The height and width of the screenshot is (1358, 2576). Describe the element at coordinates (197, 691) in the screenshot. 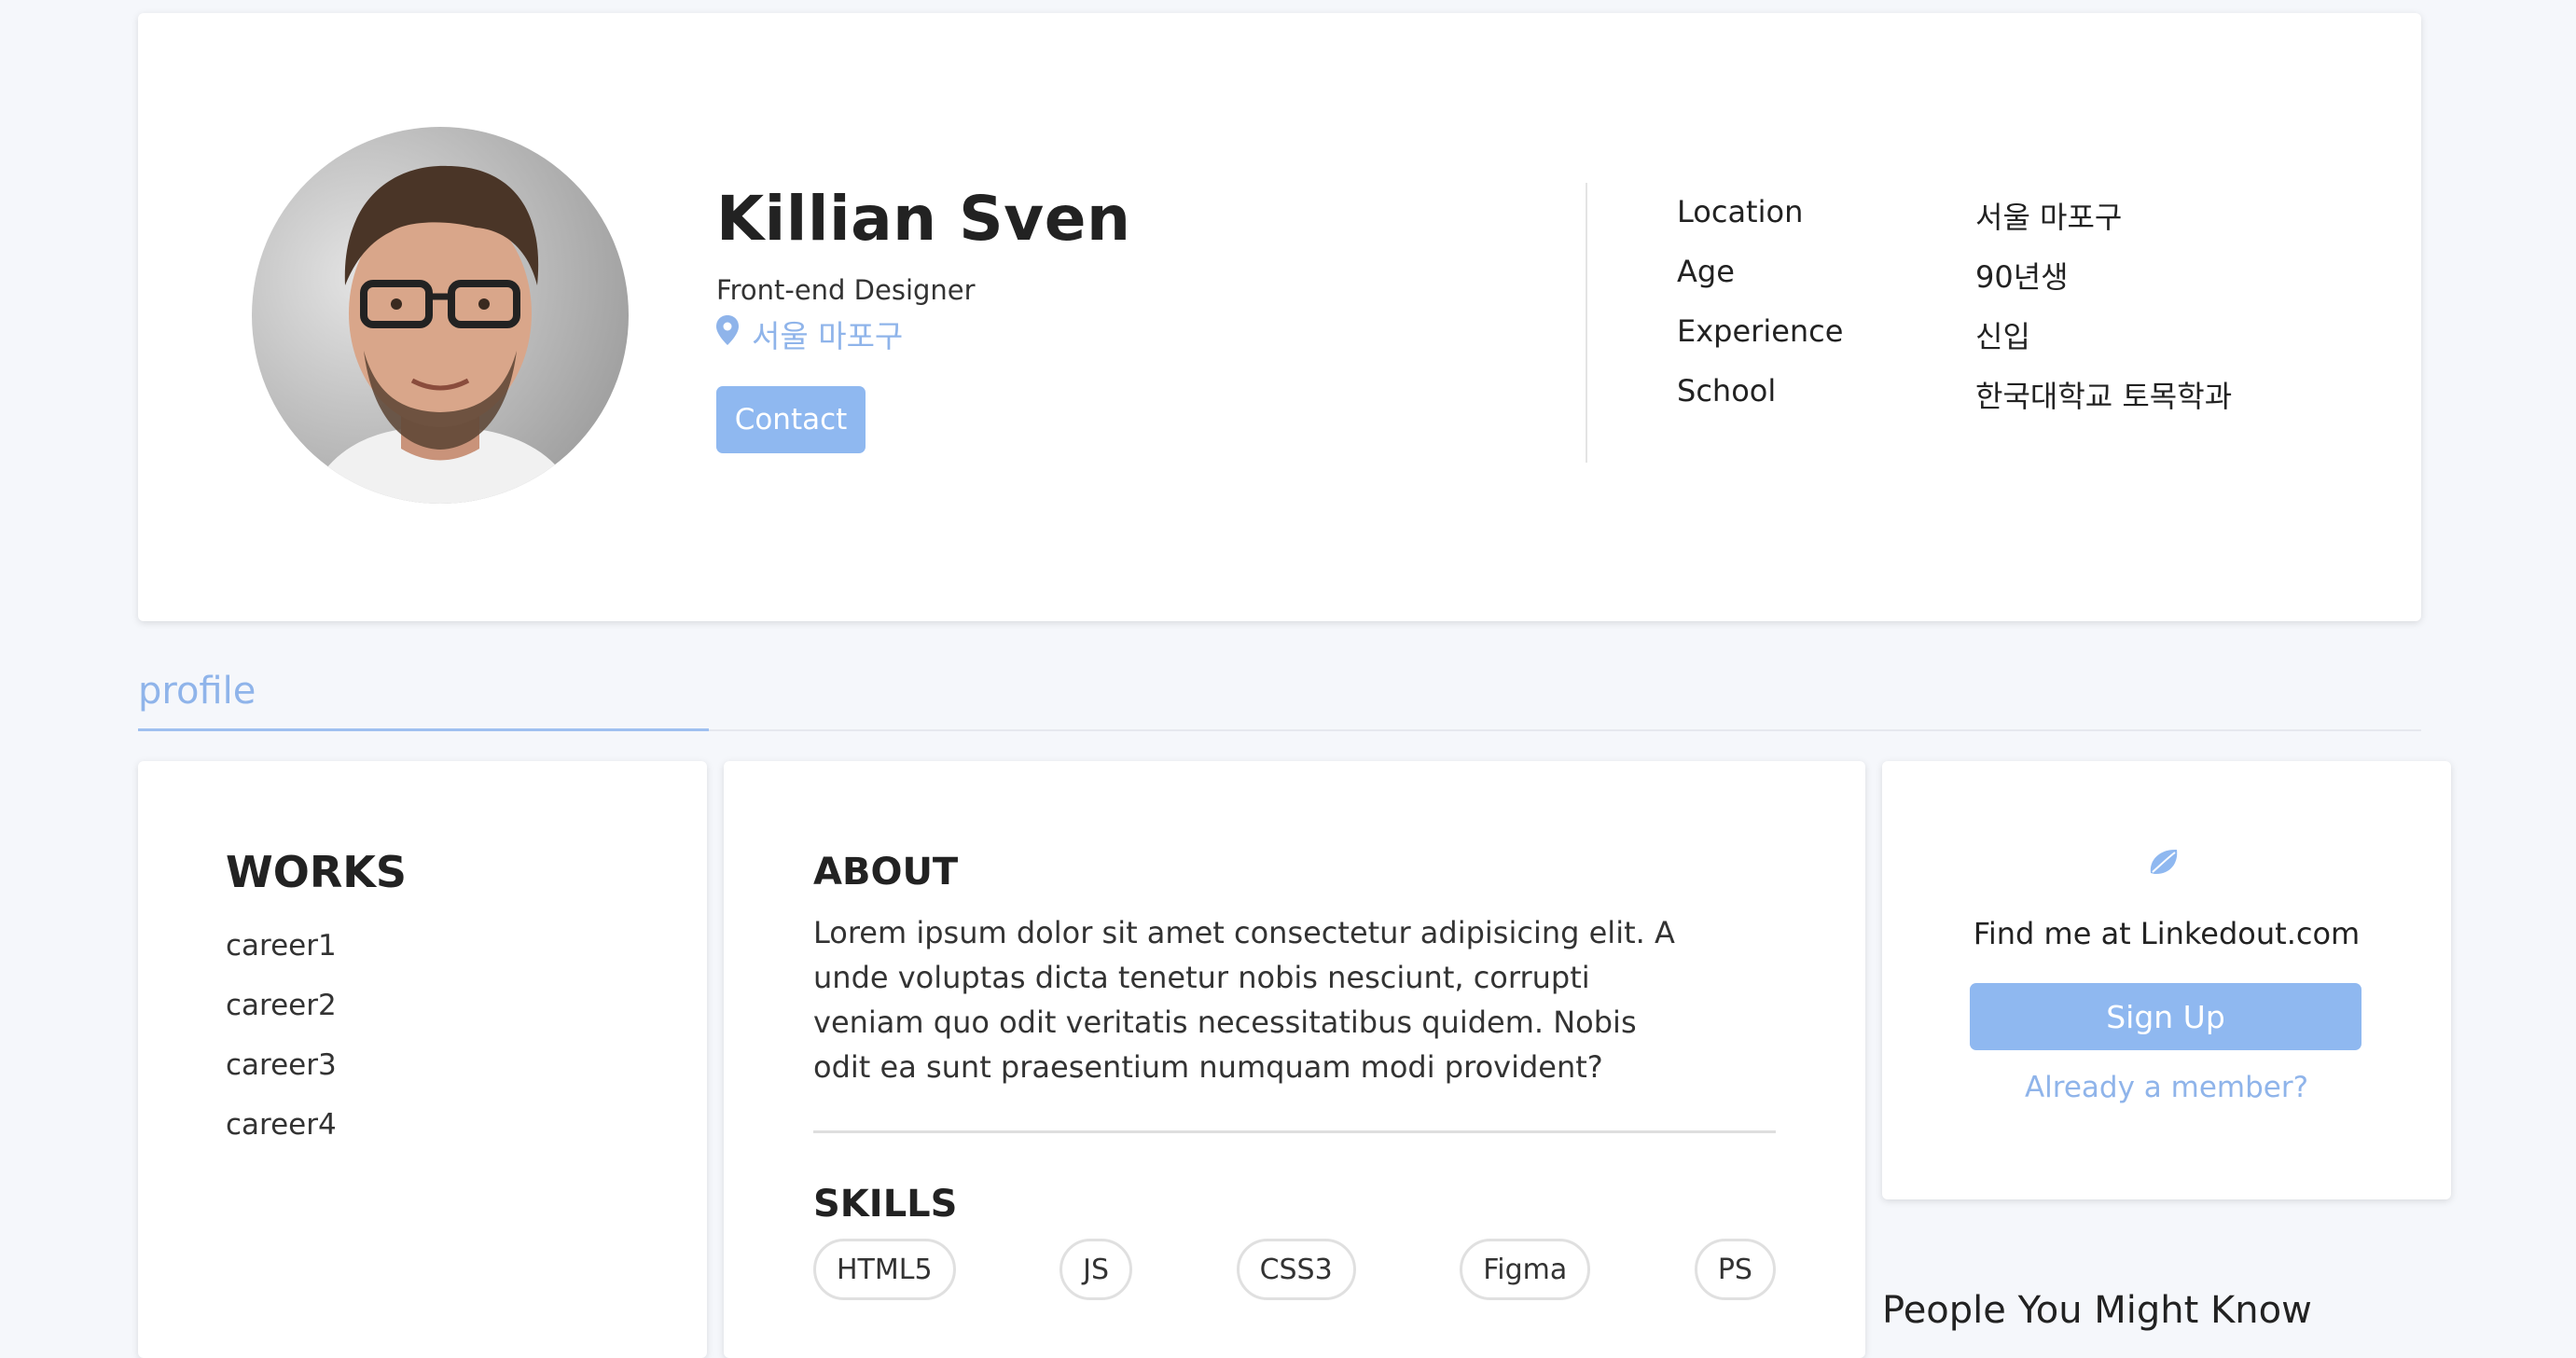

I see `tab-profile: profile` at that location.